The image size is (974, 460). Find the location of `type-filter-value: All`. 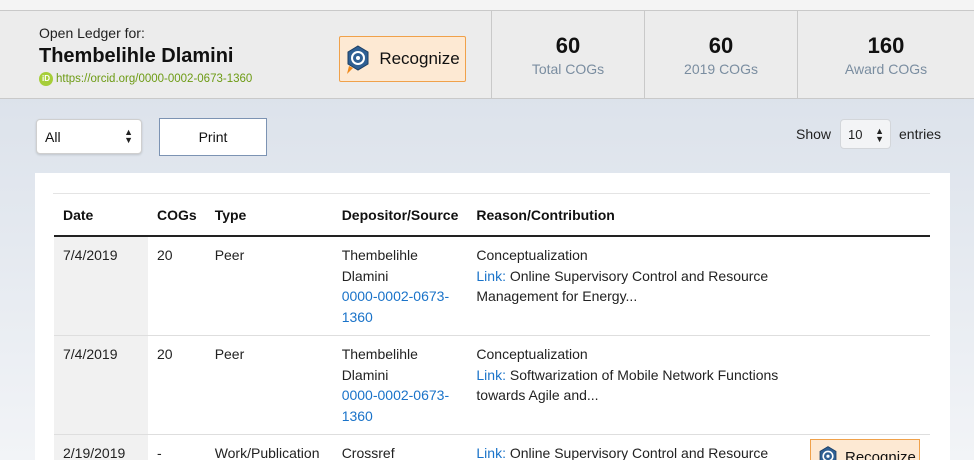

type-filter-value: All is located at coordinates (53, 137).